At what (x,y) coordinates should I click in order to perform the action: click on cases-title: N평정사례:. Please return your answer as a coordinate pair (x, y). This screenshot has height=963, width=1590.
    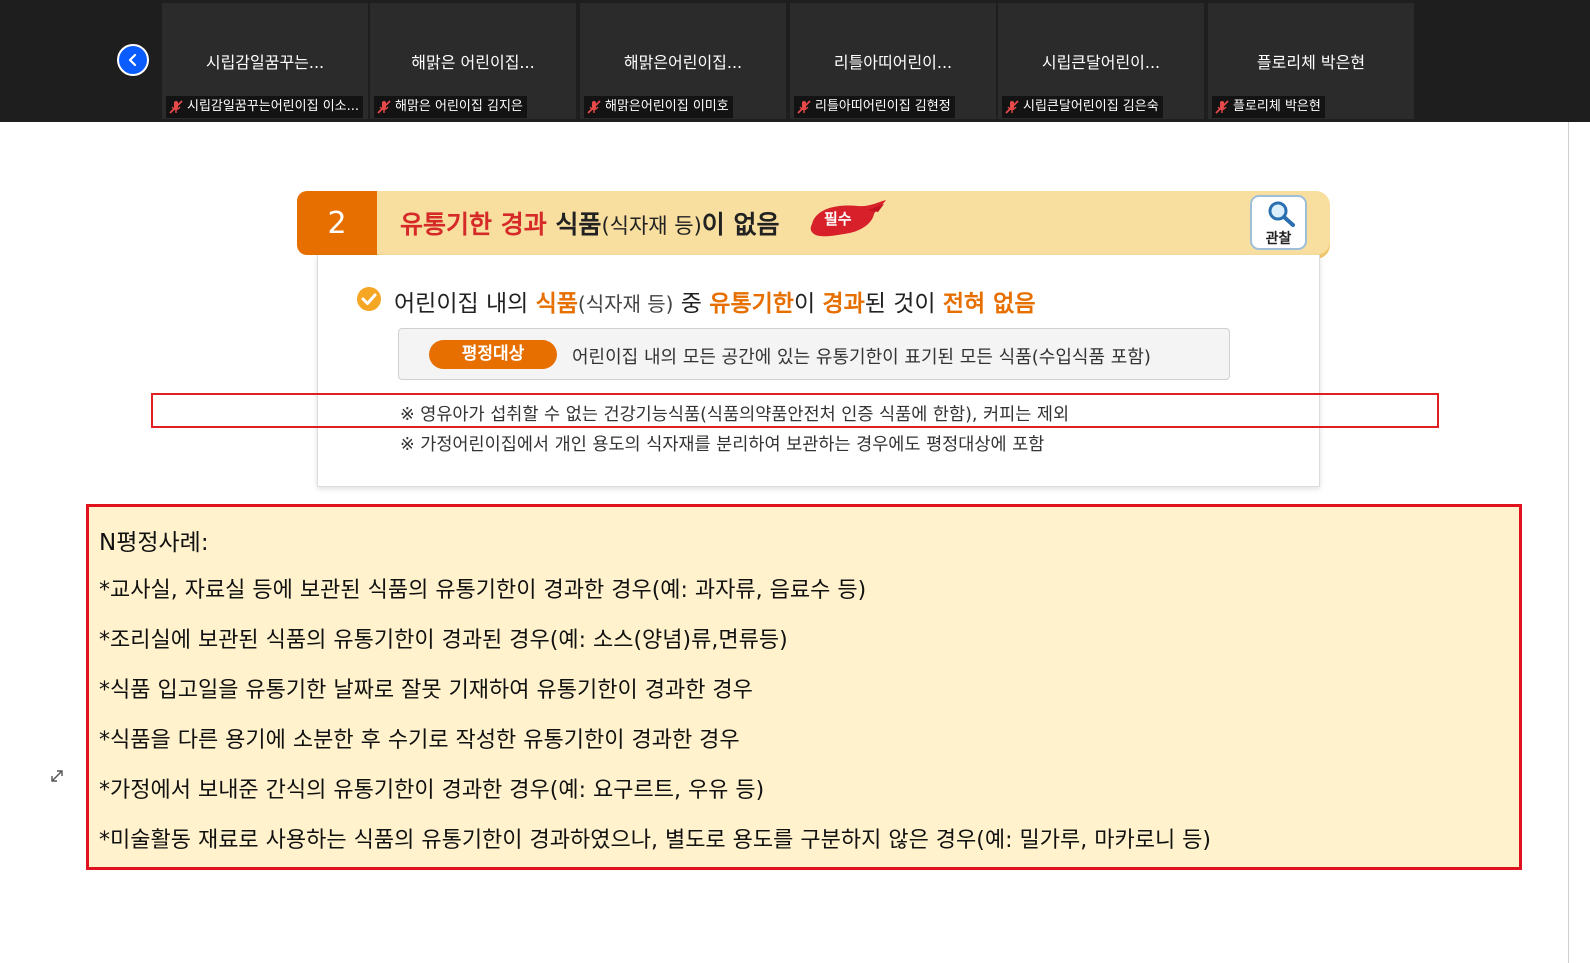
    Looking at the image, I should click on (154, 543).